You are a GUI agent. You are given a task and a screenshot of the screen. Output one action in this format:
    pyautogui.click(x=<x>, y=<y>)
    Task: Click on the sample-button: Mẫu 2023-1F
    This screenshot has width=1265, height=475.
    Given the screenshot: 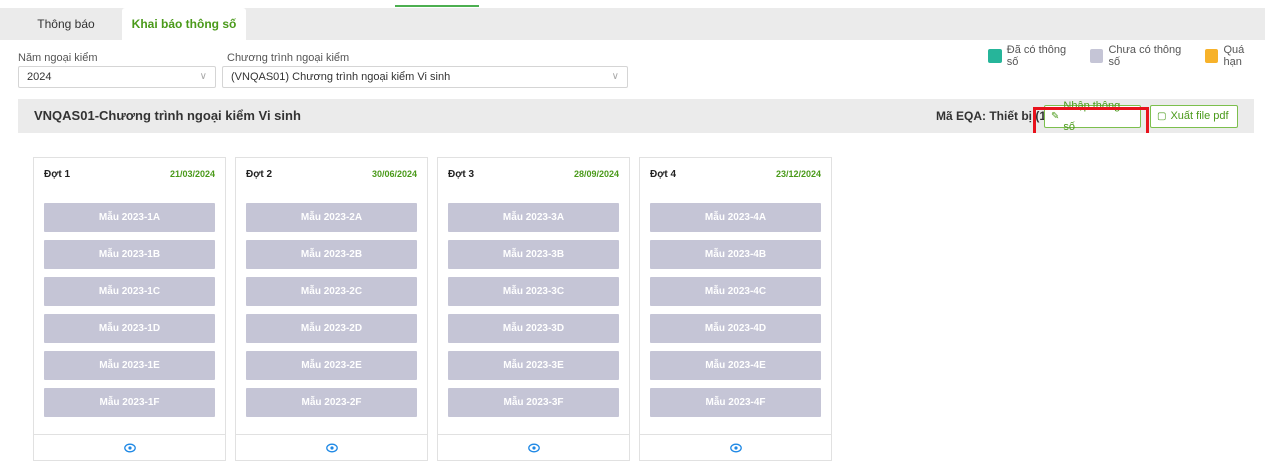 What is the action you would take?
    pyautogui.click(x=129, y=402)
    